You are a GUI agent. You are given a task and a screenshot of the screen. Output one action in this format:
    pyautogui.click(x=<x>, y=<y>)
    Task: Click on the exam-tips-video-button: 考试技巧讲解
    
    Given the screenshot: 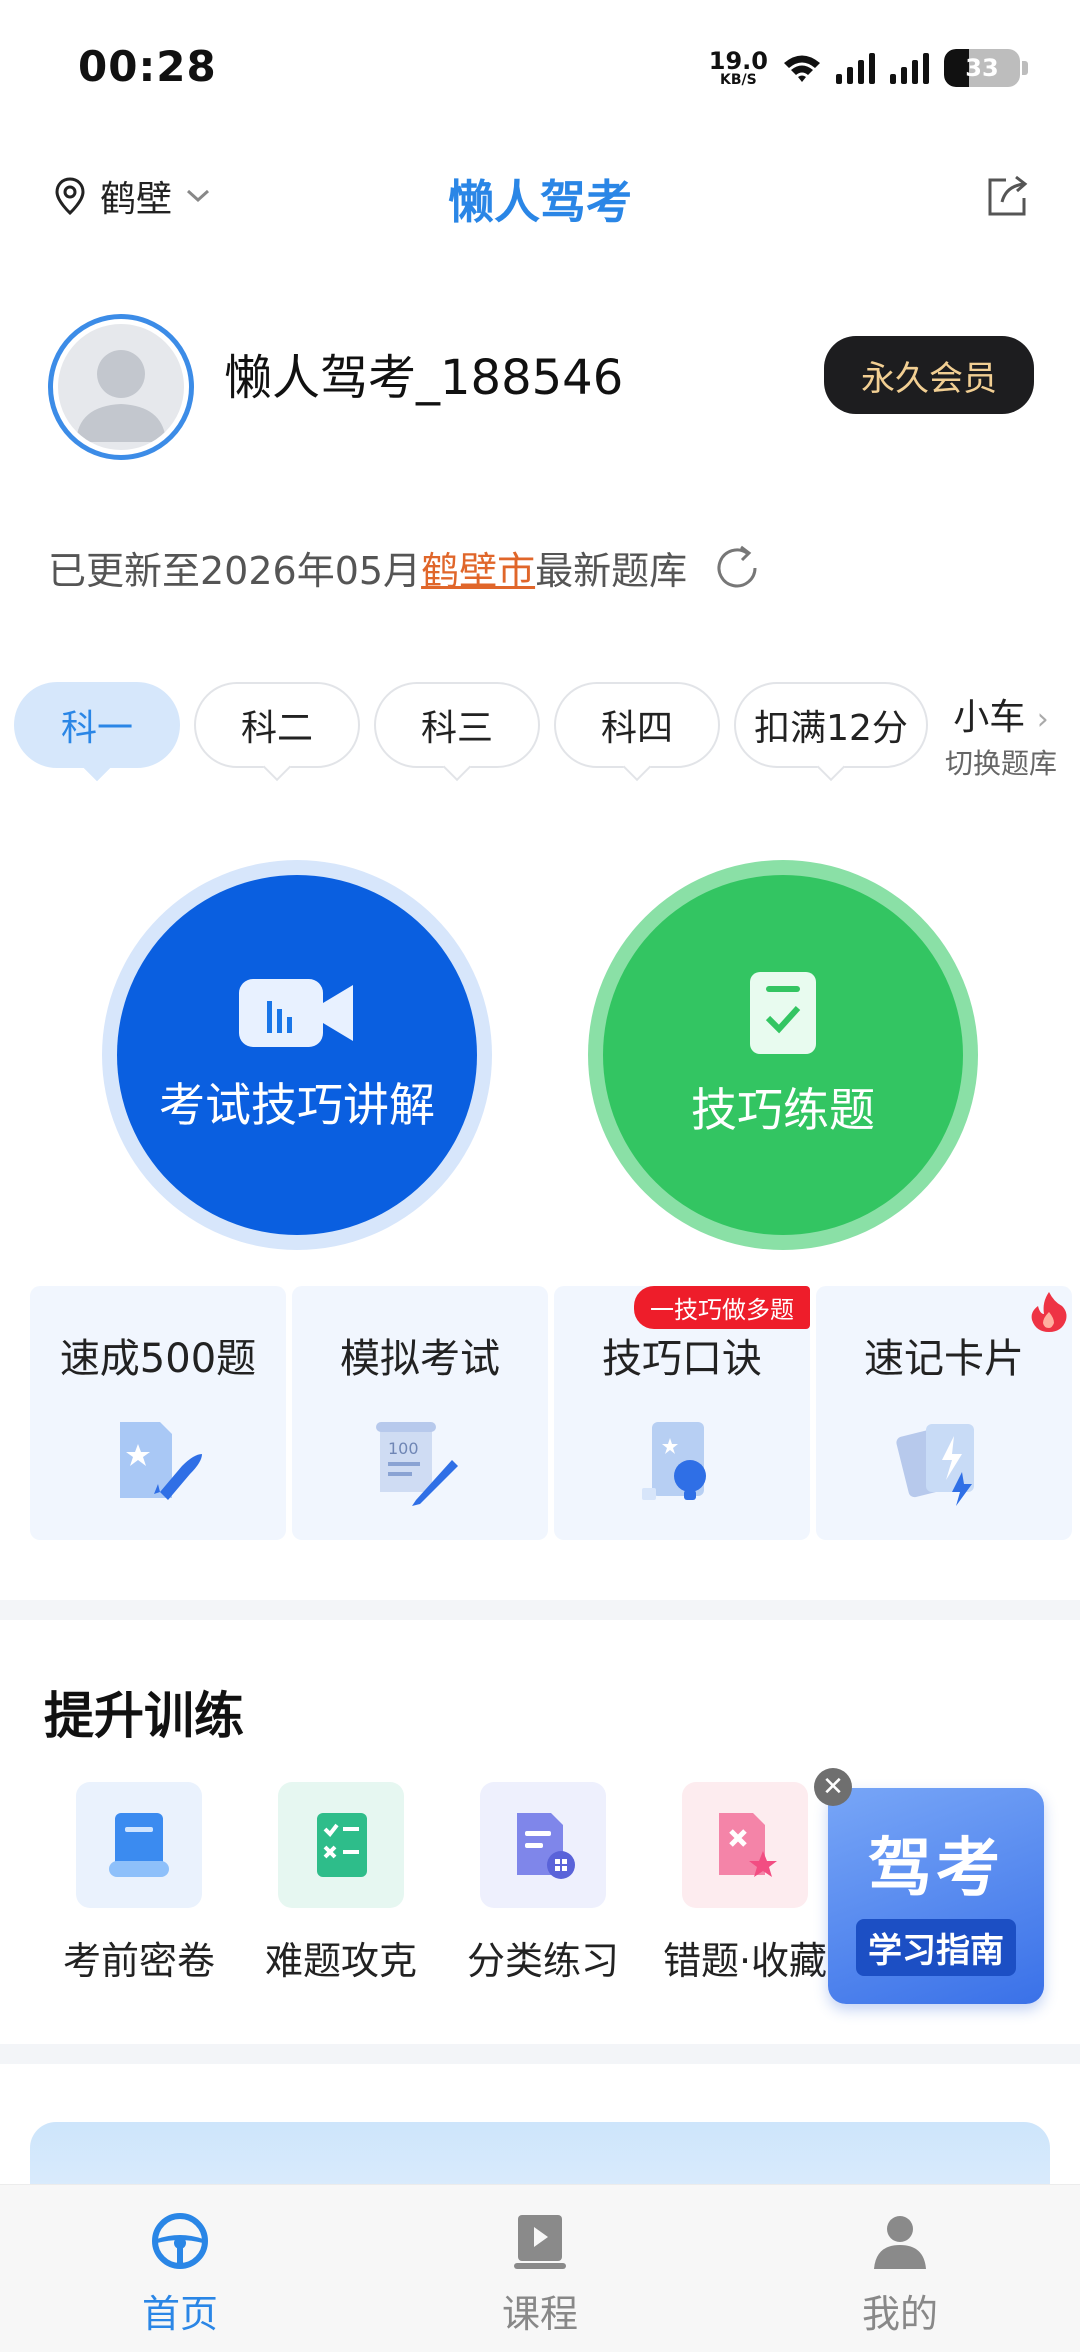 What is the action you would take?
    pyautogui.click(x=297, y=1055)
    